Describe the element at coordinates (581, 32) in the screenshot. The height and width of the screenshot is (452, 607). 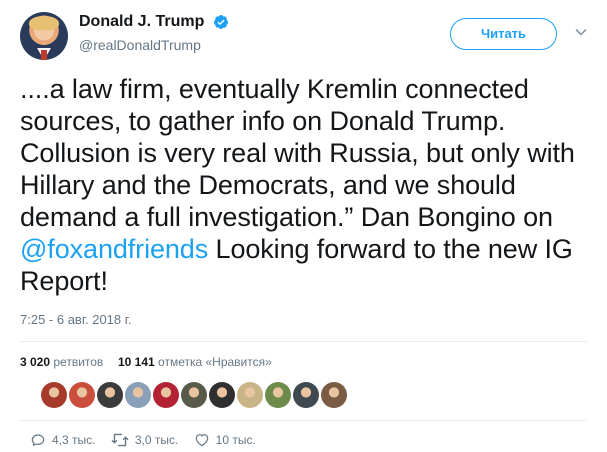
I see `chevron-down-icon` at that location.